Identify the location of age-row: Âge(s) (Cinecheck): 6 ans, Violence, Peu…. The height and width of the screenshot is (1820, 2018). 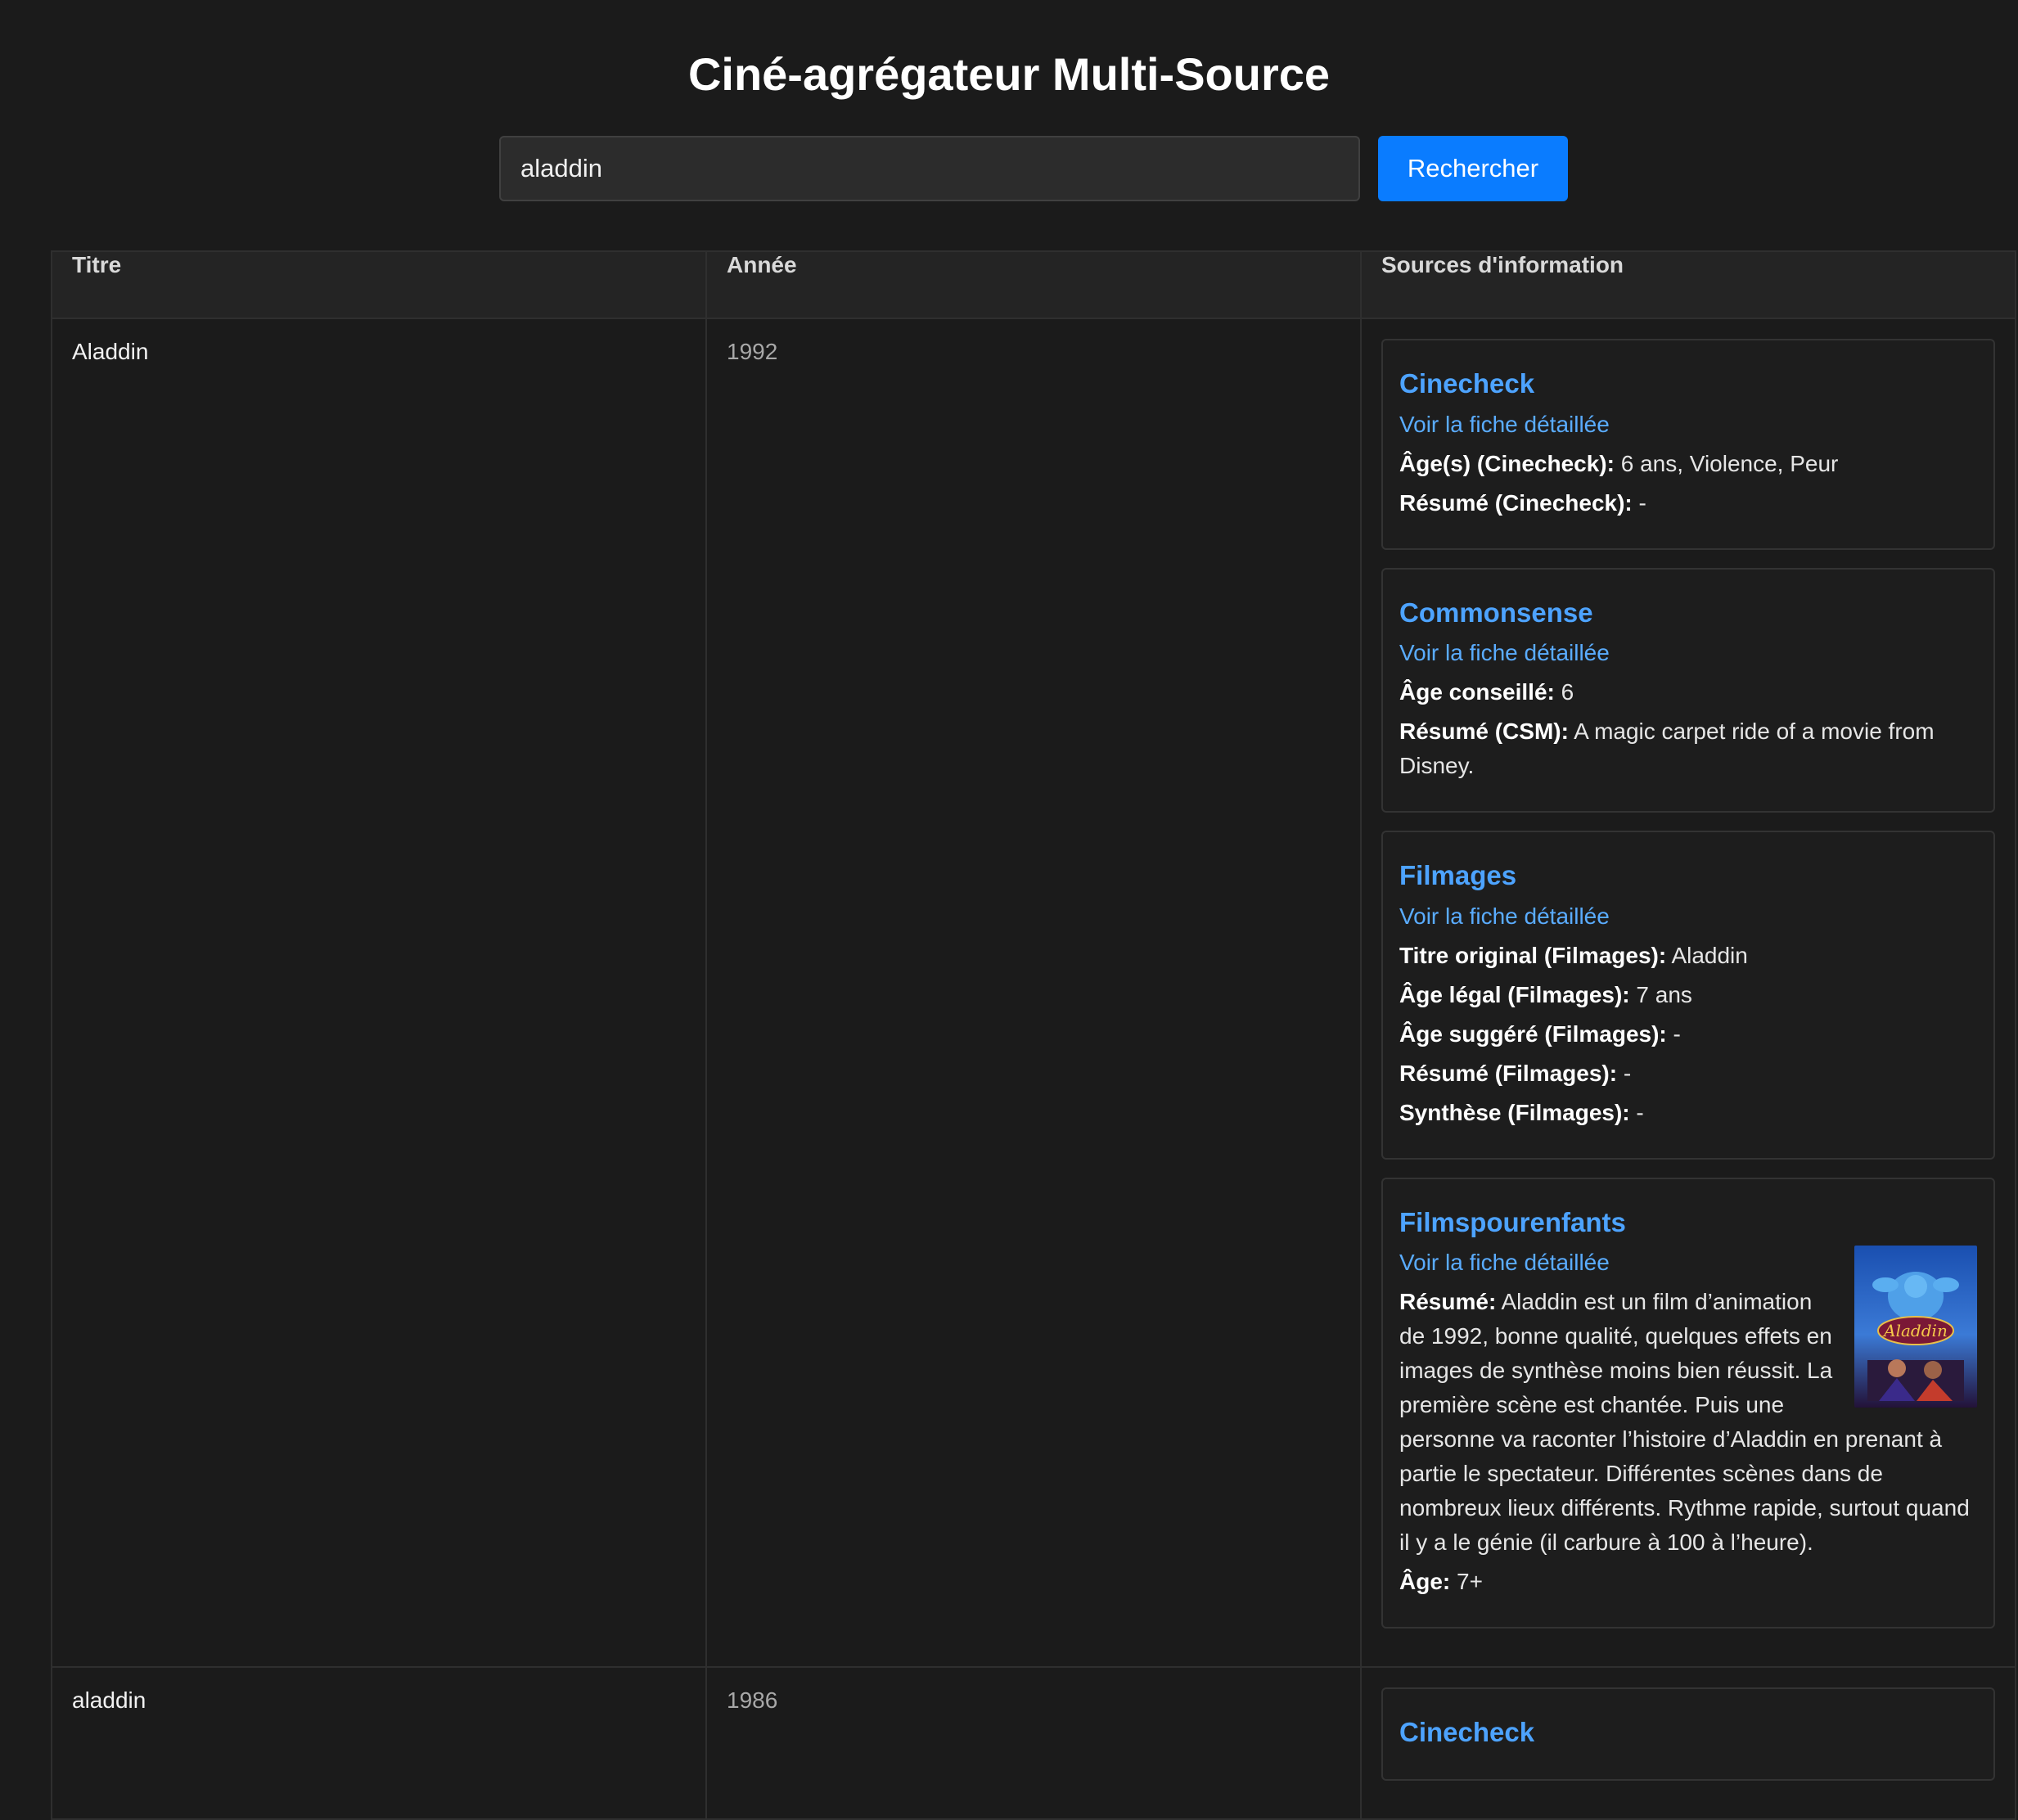
(1688, 464).